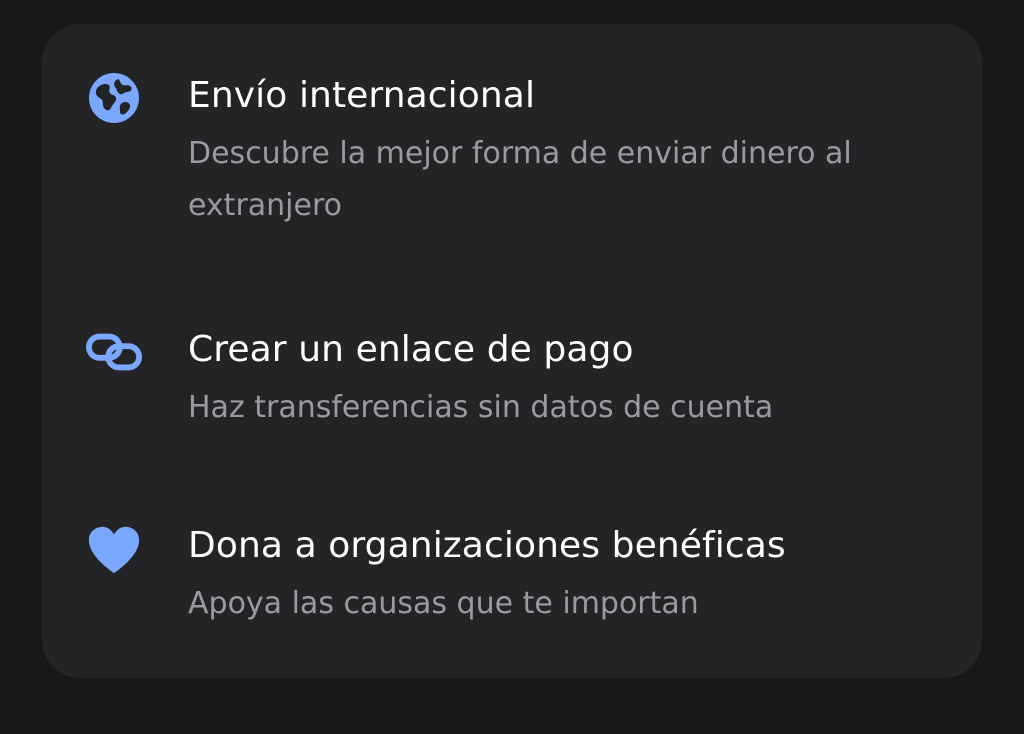 The width and height of the screenshot is (1024, 734). What do you see at coordinates (114, 352) in the screenshot?
I see `link-icon` at bounding box center [114, 352].